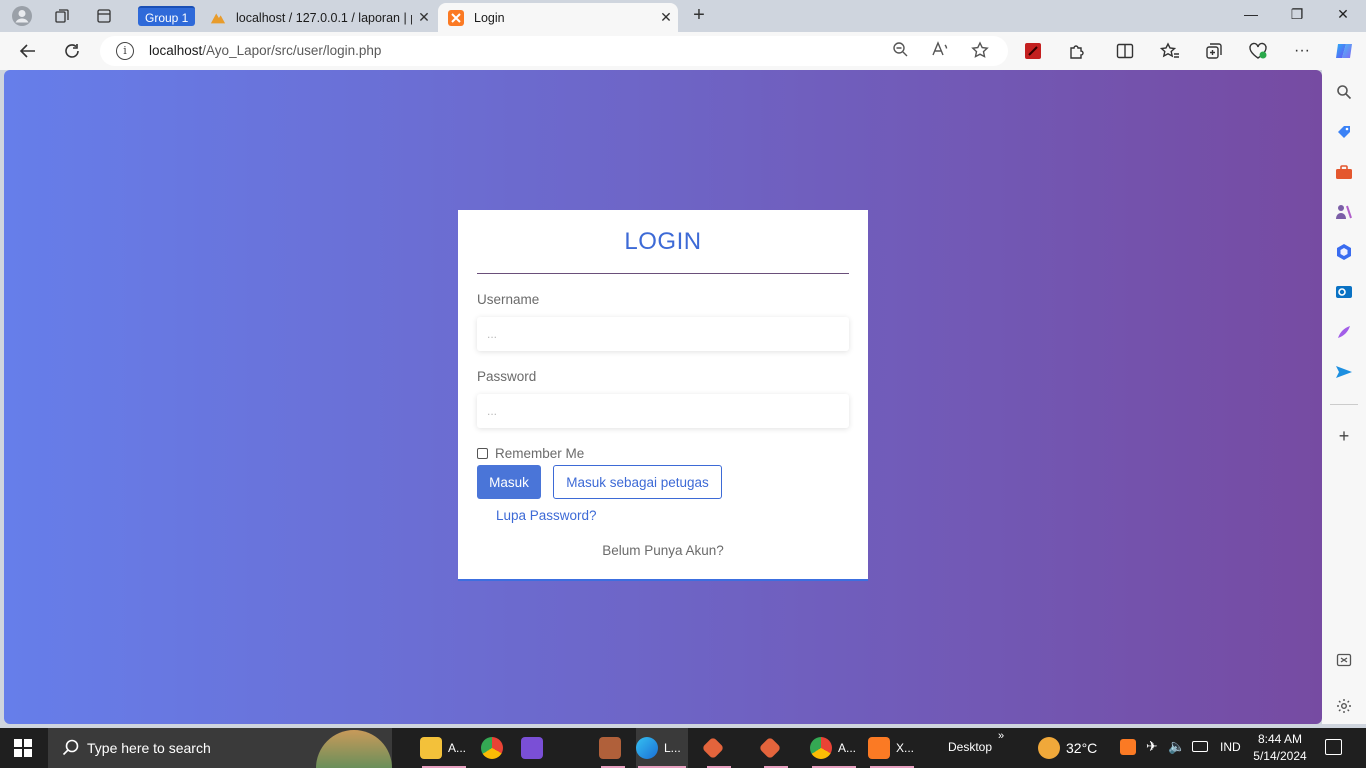 Image resolution: width=1366 pixels, height=768 pixels. What do you see at coordinates (1258, 51) in the screenshot?
I see `browser-essentials-icon` at bounding box center [1258, 51].